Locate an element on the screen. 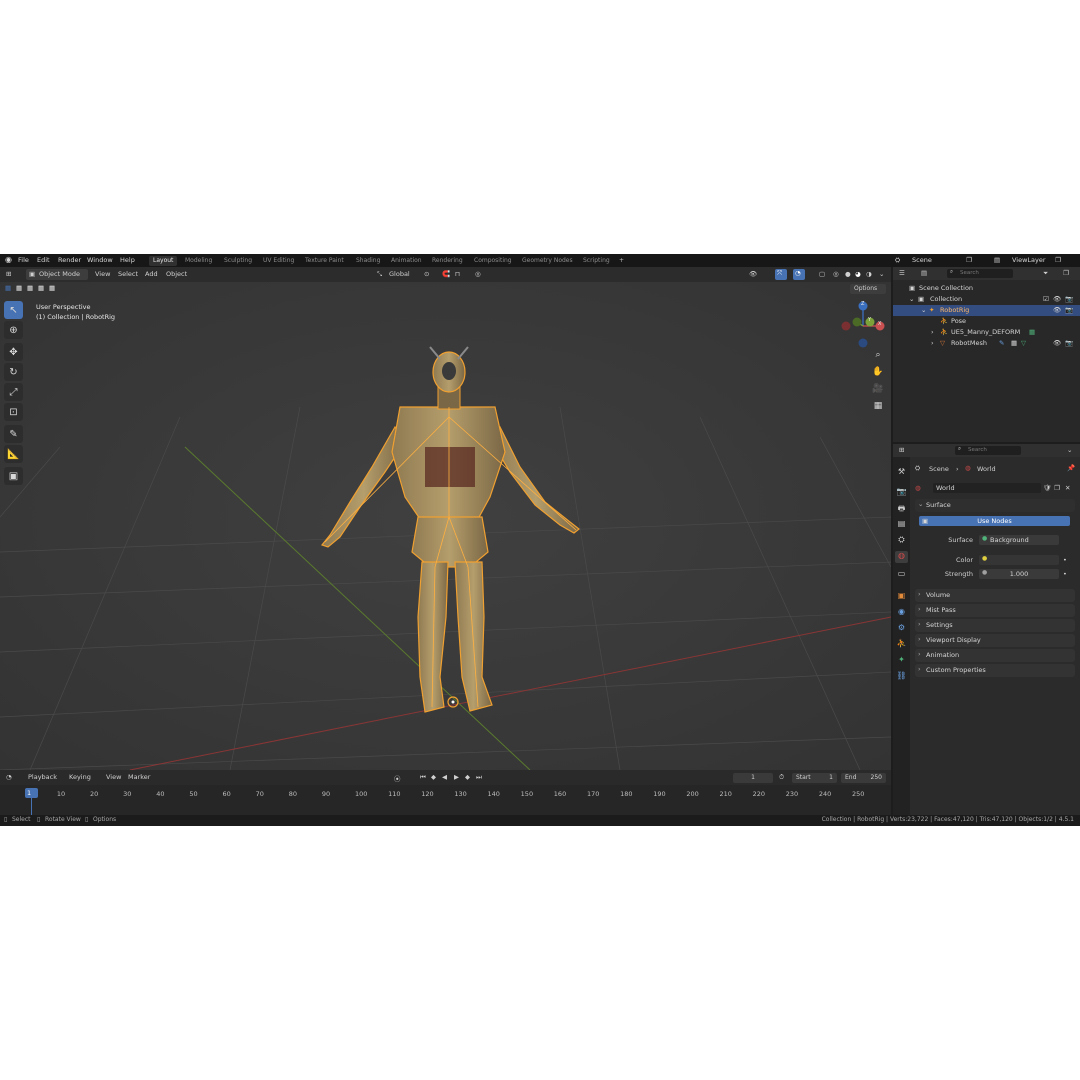 The image size is (1080, 1080). expand-arrow-icon: › is located at coordinates (932, 343).